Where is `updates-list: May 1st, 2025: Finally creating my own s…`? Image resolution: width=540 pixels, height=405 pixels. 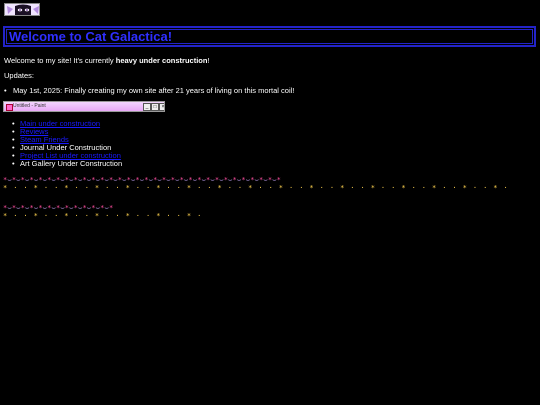
updates-list: May 1st, 2025: Finally creating my own s… is located at coordinates (149, 91).